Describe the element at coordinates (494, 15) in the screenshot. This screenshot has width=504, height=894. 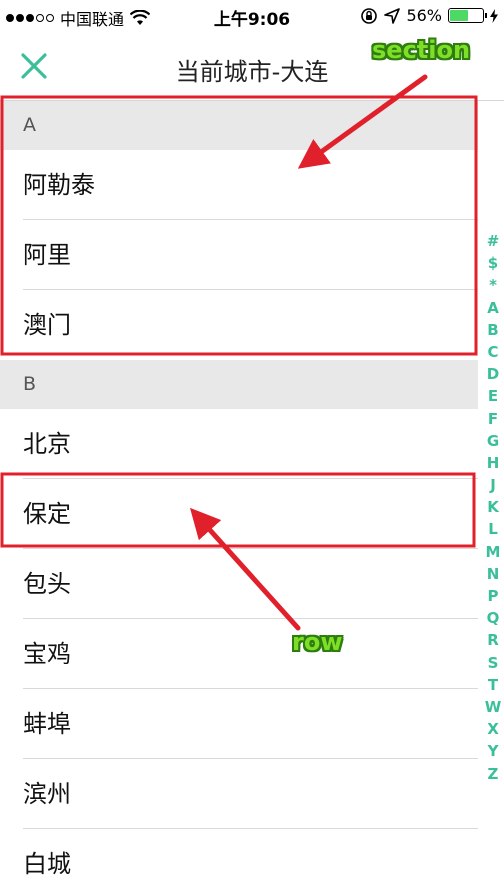
I see `charging-bolt-icon` at that location.